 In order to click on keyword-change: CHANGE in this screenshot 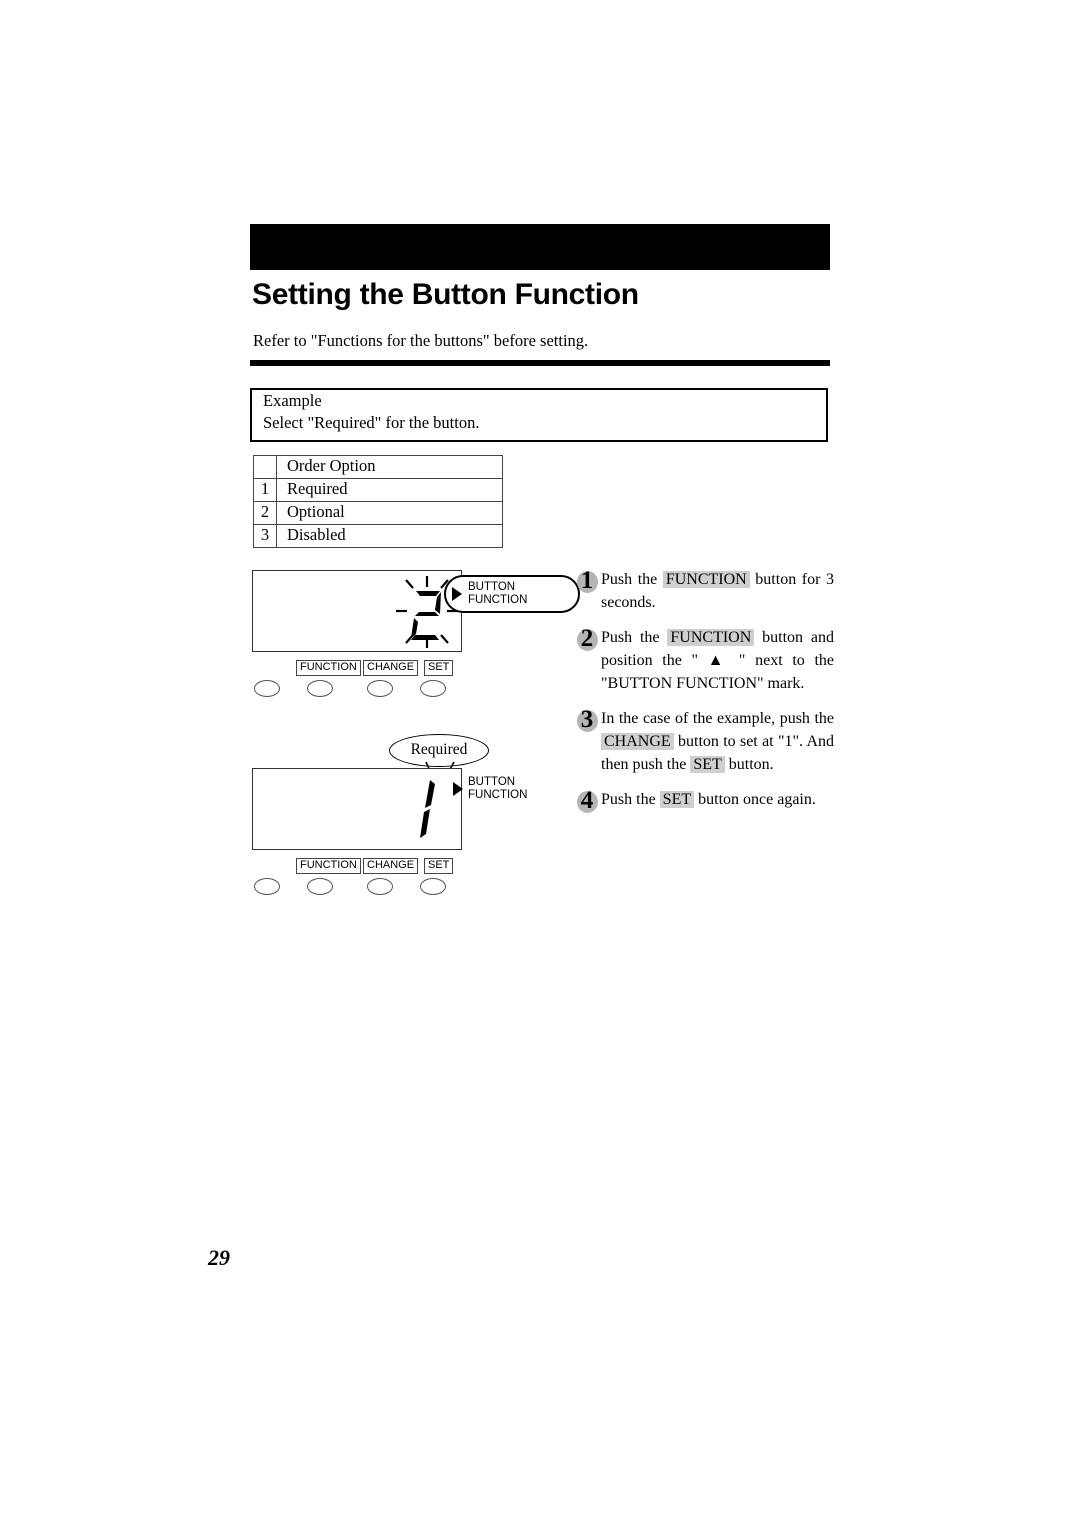, I will do `click(637, 741)`.